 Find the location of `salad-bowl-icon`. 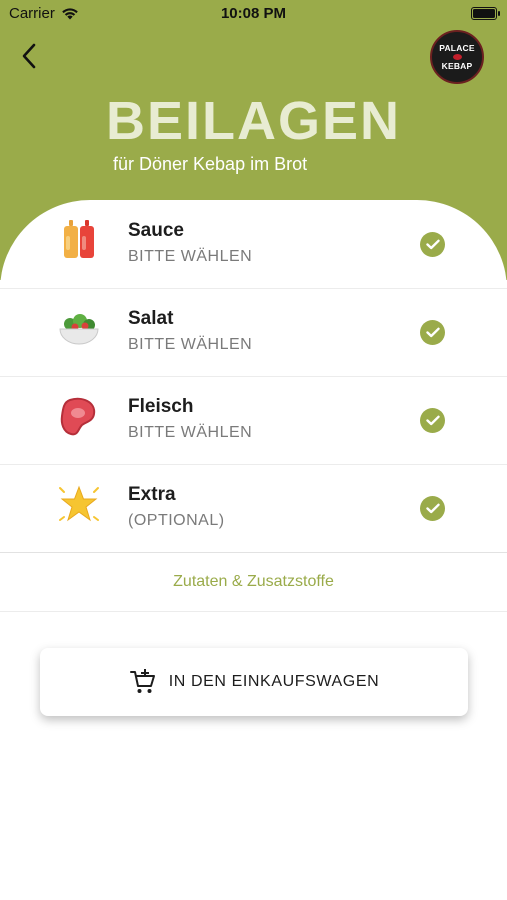

salad-bowl-icon is located at coordinates (79, 329).